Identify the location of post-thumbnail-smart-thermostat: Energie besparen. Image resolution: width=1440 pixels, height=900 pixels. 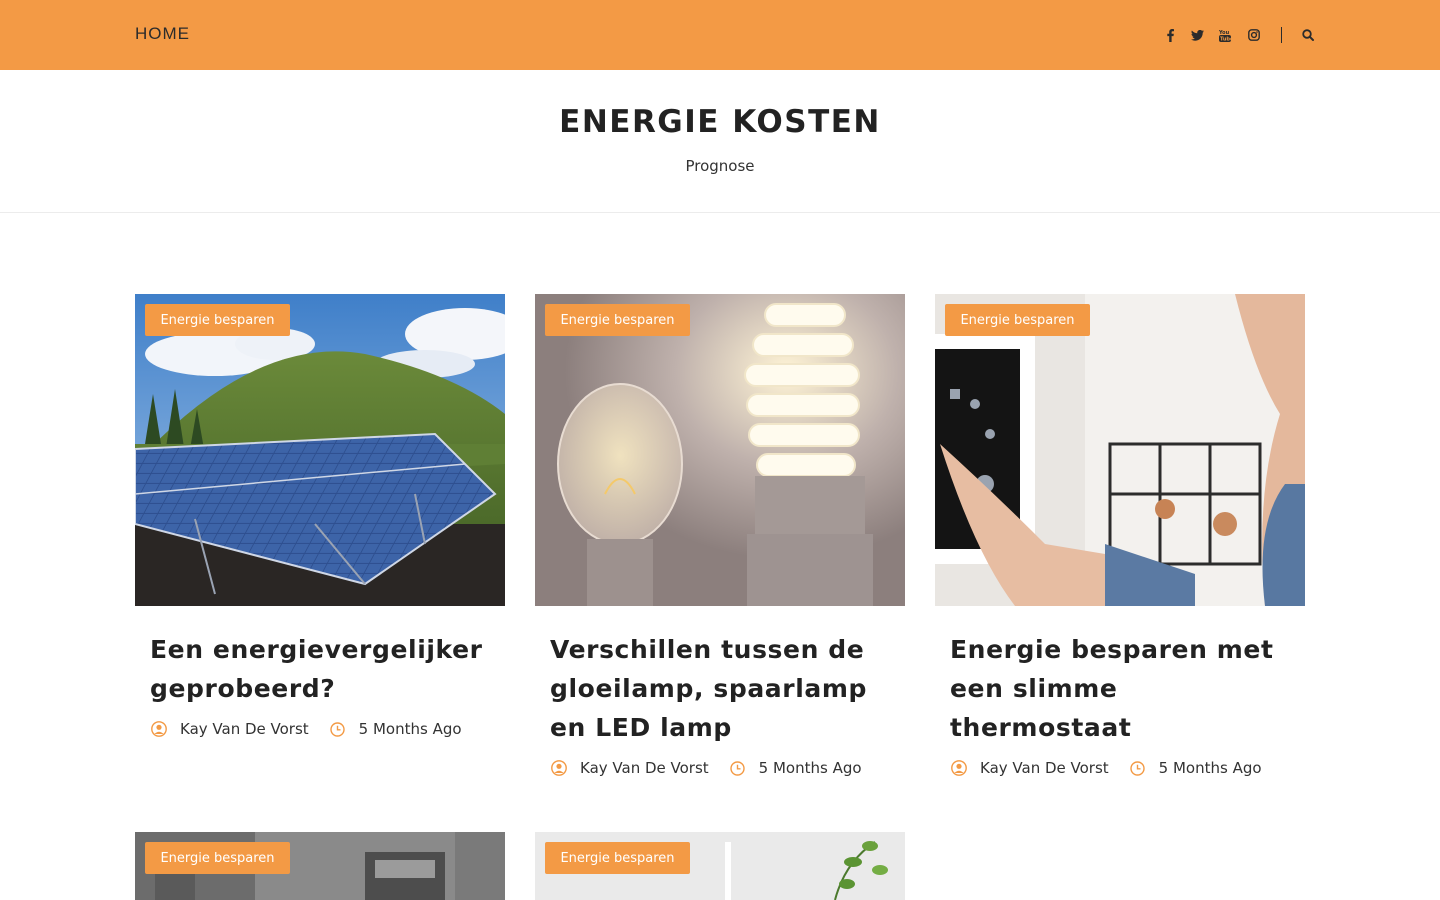
(1120, 450).